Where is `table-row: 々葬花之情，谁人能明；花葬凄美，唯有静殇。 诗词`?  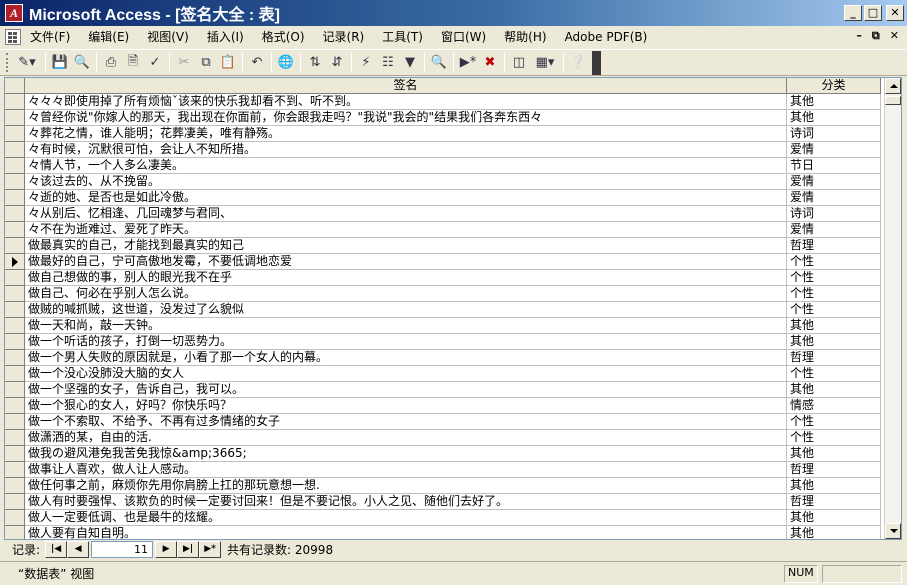
table-row: 々葬花之情，谁人能明；花葬凄美，唯有静殇。 诗词 is located at coordinates (443, 134).